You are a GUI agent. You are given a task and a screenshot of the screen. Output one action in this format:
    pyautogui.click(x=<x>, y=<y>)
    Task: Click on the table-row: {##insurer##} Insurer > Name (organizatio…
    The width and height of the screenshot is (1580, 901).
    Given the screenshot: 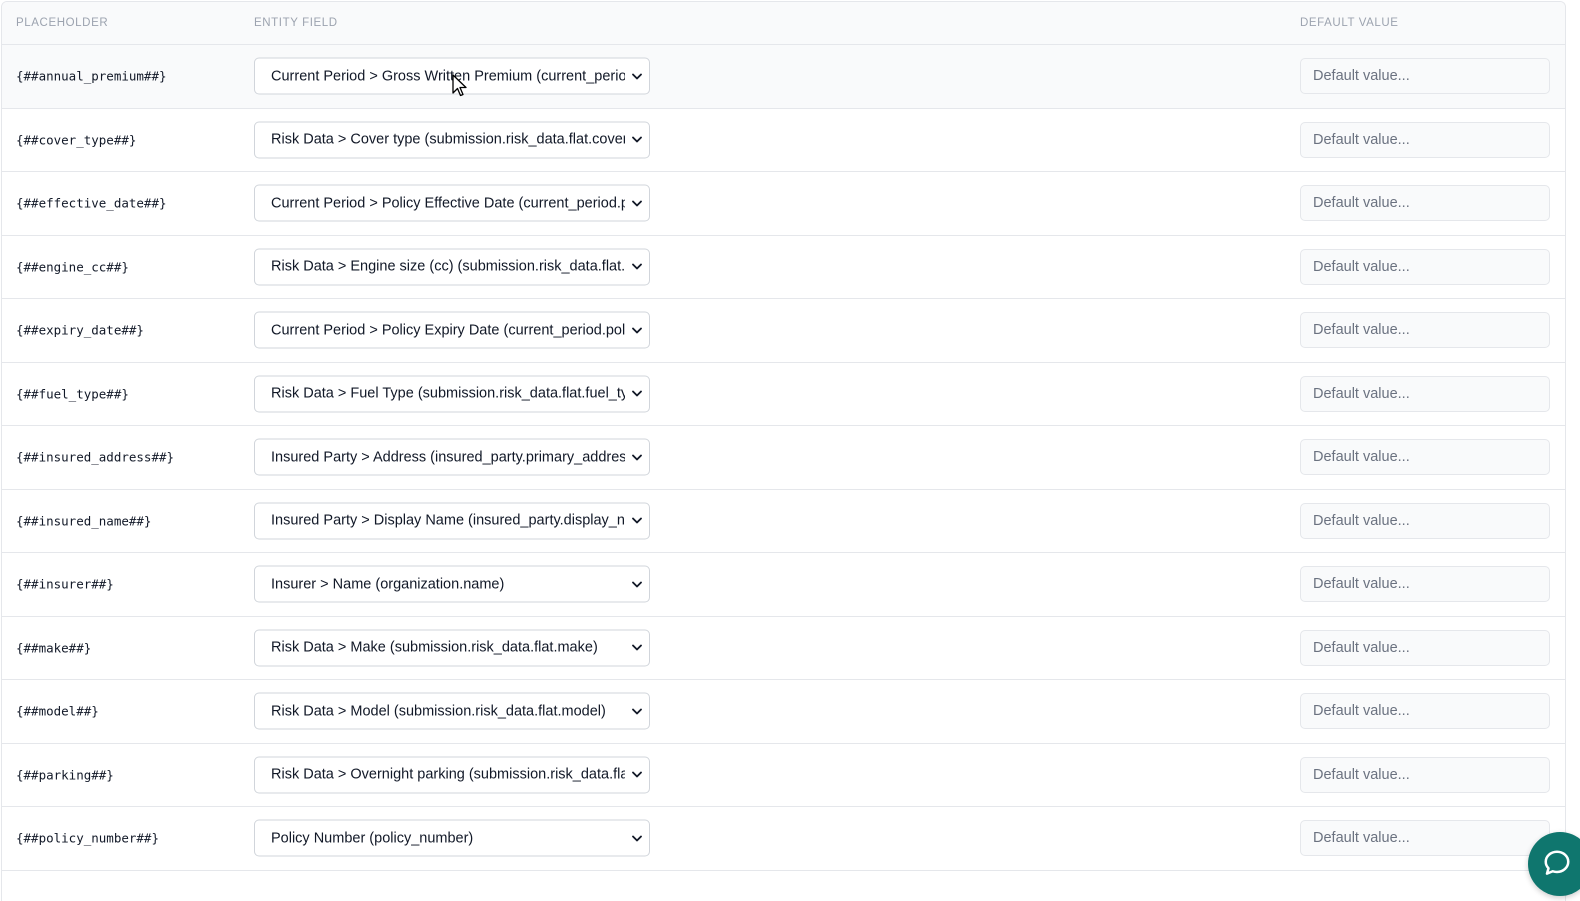 What is the action you would take?
    pyautogui.click(x=783, y=585)
    